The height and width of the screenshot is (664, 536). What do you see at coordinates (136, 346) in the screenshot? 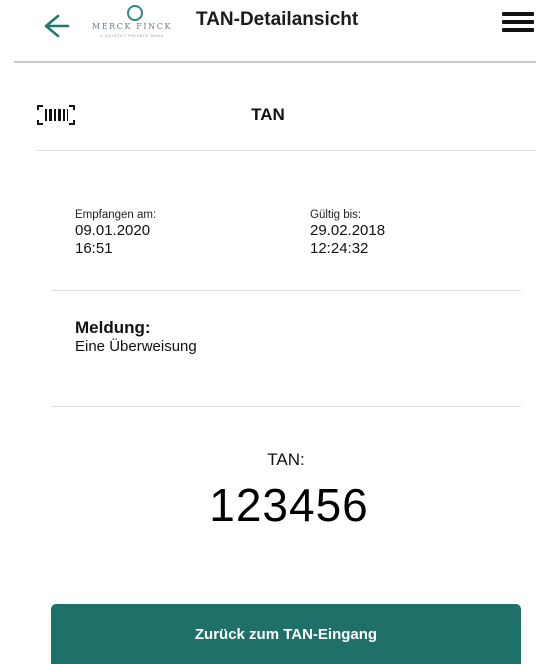
I see `message-text: Eine Überweisung` at bounding box center [136, 346].